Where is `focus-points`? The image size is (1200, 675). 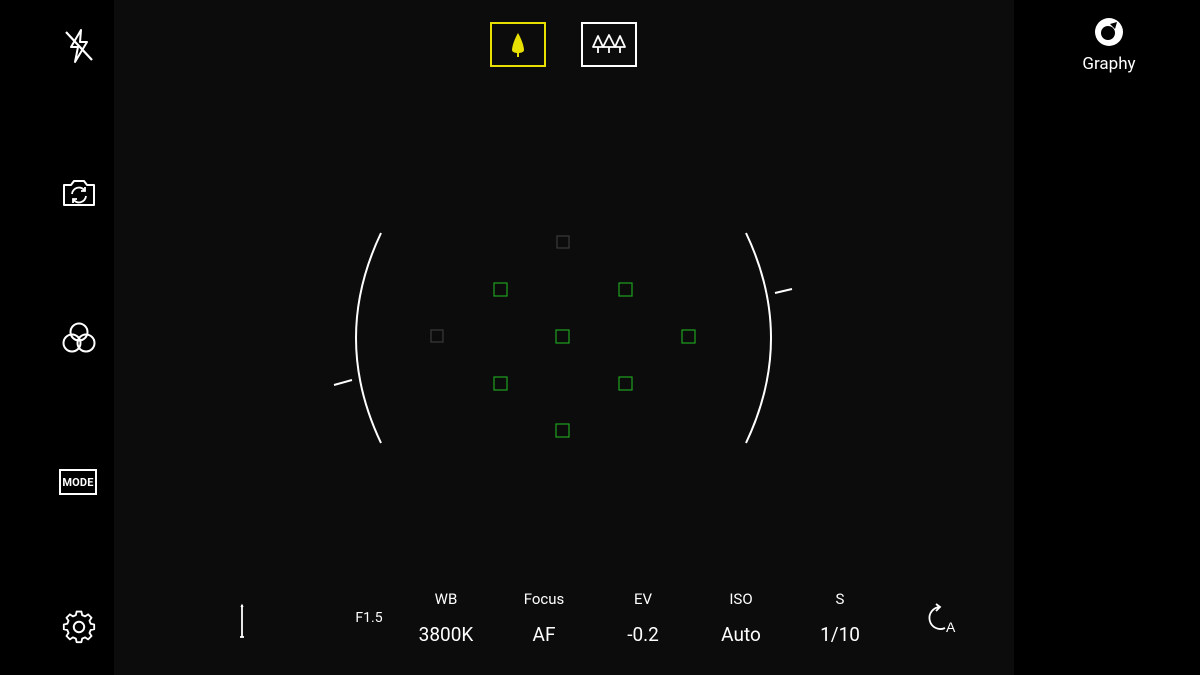 focus-points is located at coordinates (563, 336).